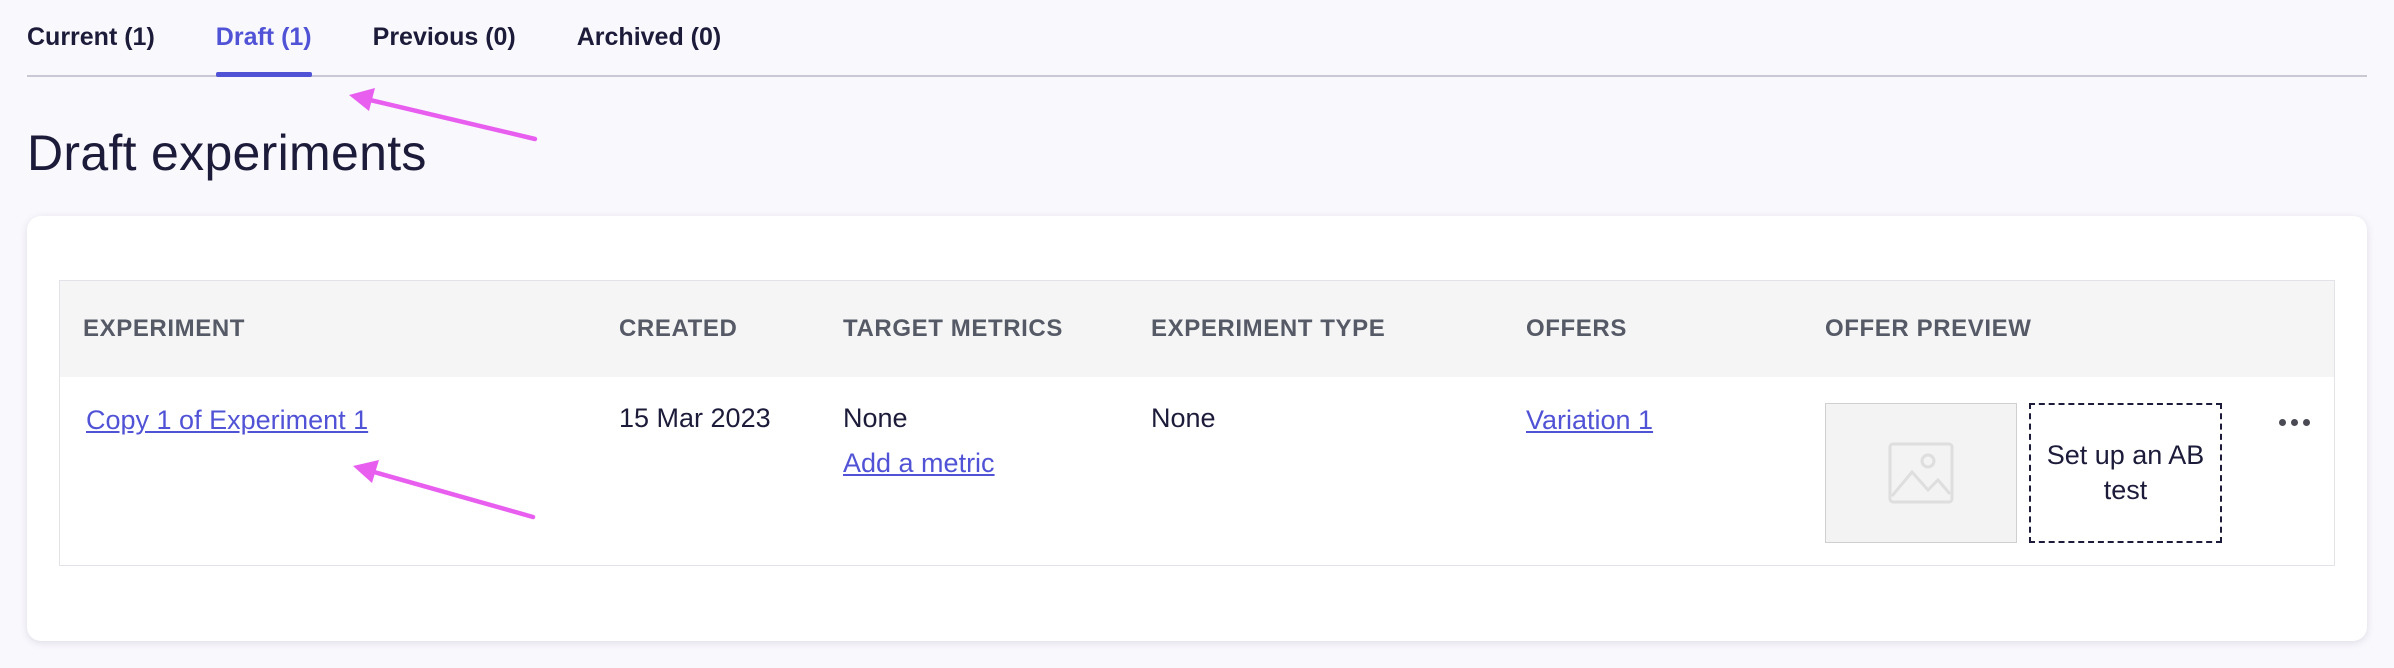  I want to click on offer-preview-thumbnail, so click(1921, 473).